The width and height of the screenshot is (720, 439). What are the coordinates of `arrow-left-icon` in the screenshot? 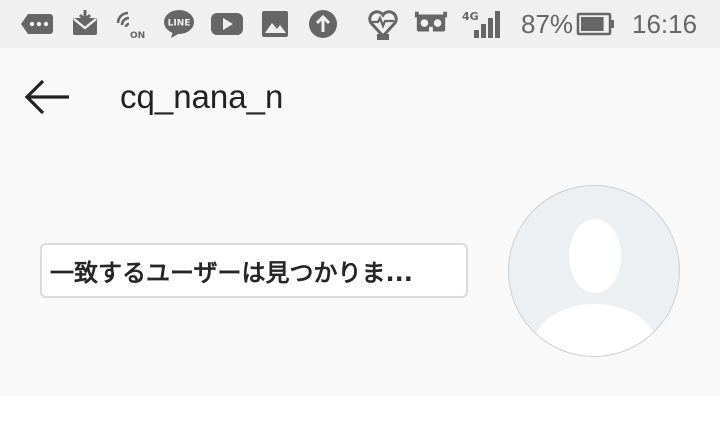 It's located at (46, 97).